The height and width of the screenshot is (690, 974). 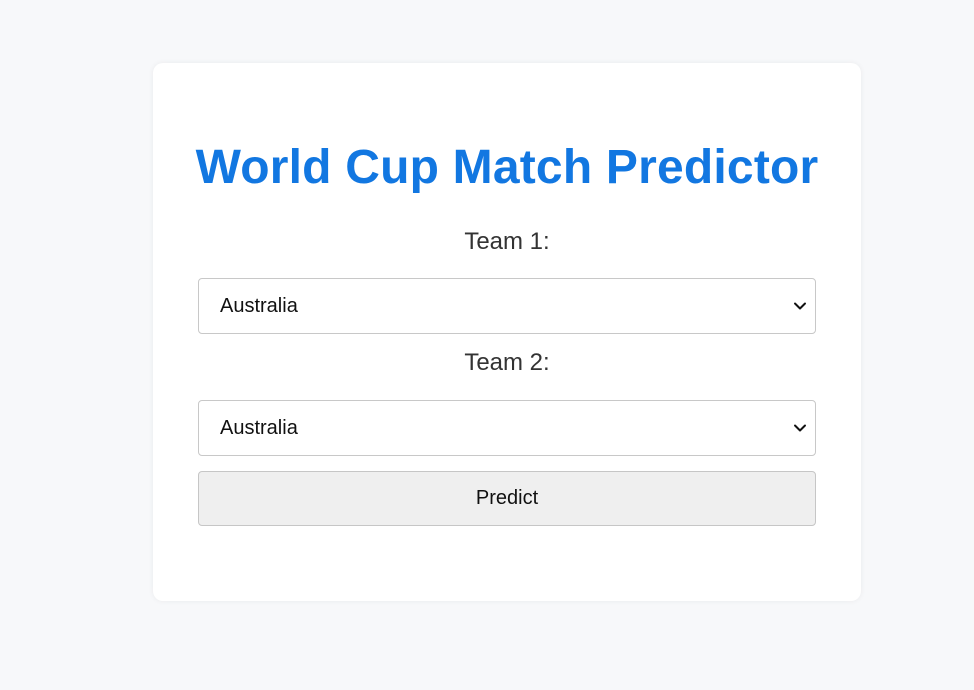 What do you see at coordinates (259, 428) in the screenshot?
I see `team2-selected-value: Australia` at bounding box center [259, 428].